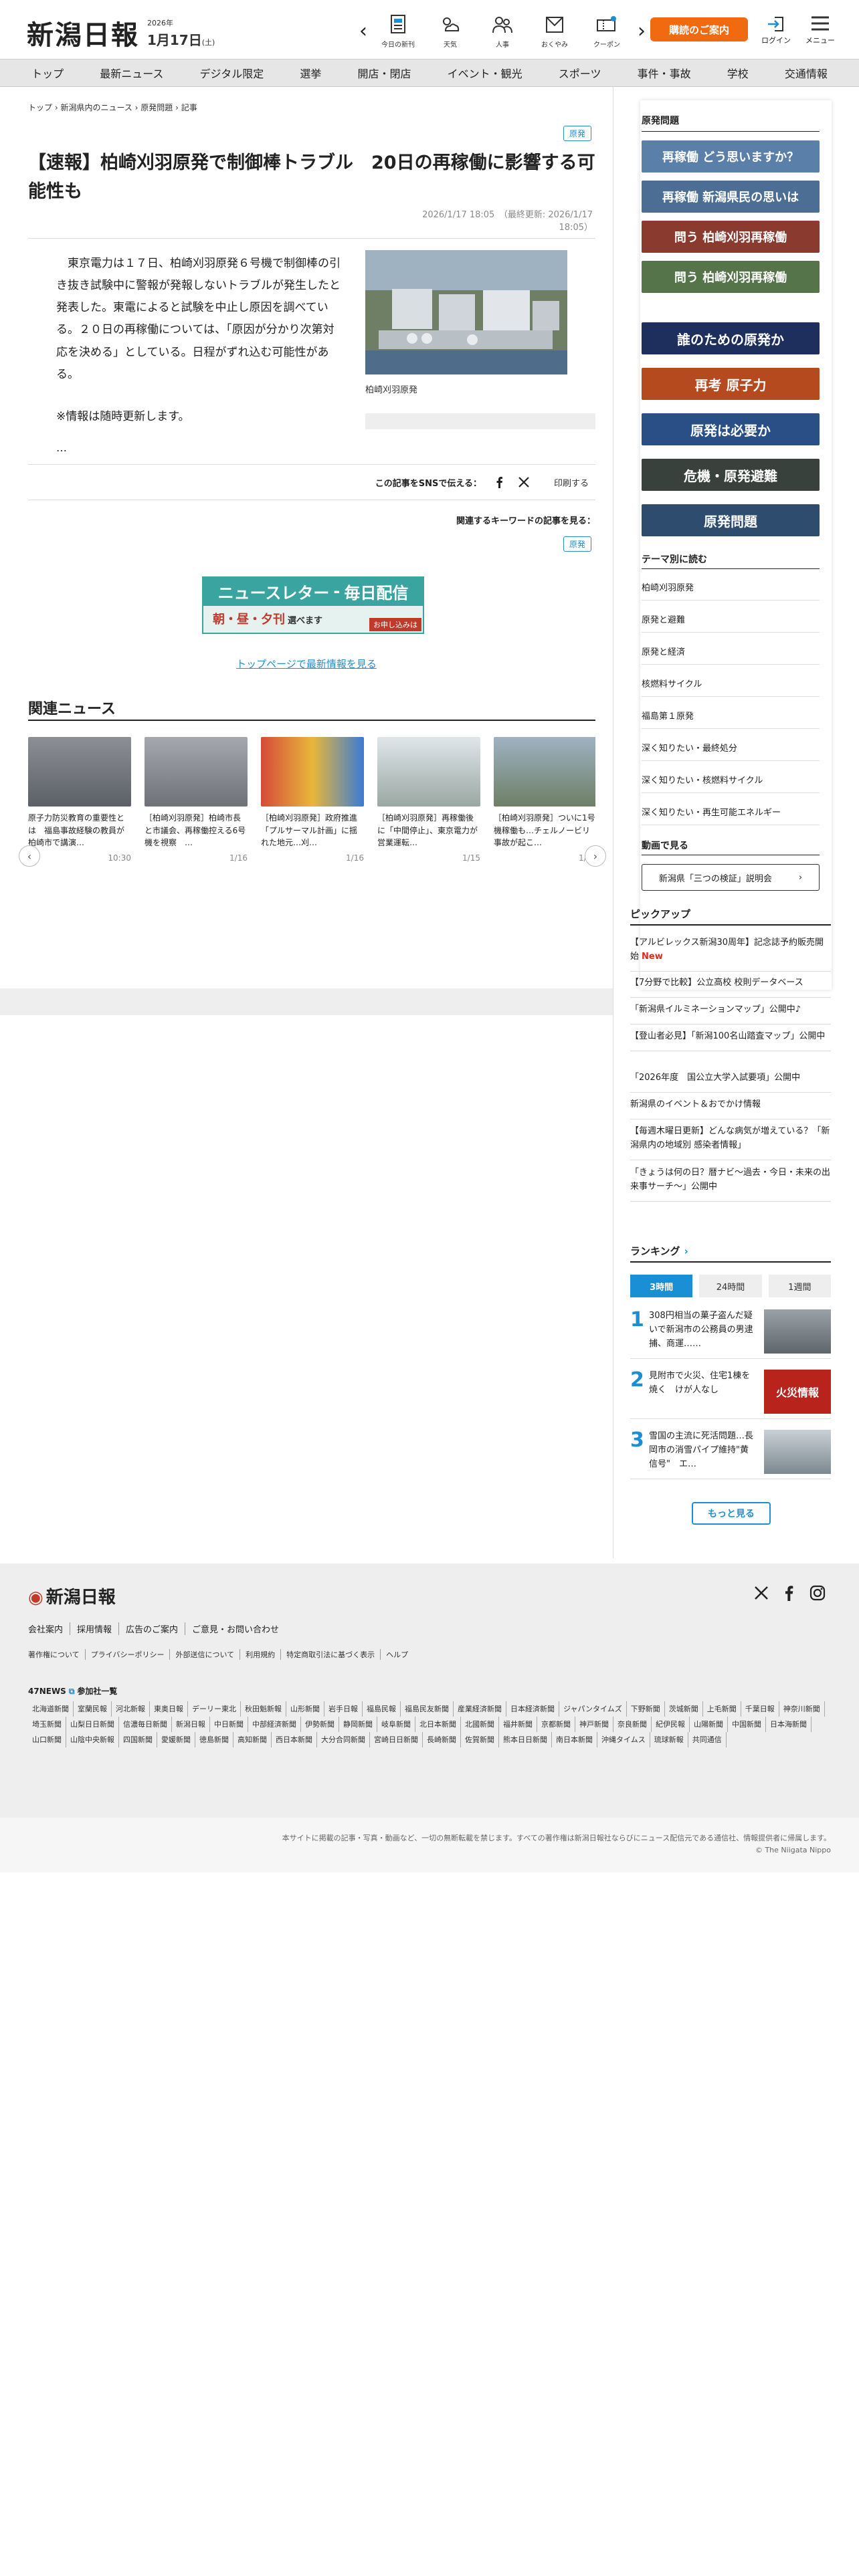 The image size is (859, 2576). I want to click on partner-paper-link: 紀伊民報, so click(671, 1725).